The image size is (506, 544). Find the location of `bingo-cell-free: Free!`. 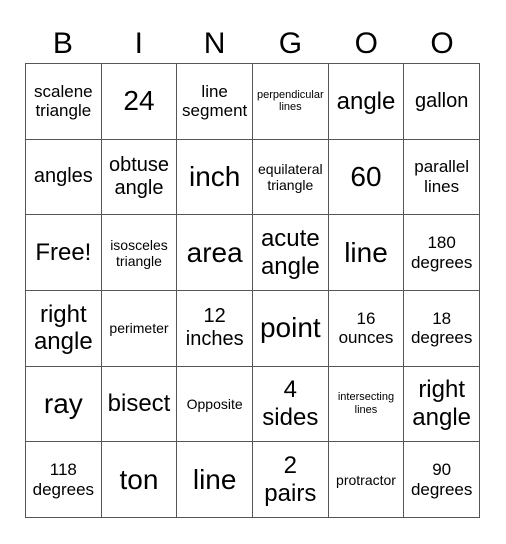

bingo-cell-free: Free! is located at coordinates (64, 253).